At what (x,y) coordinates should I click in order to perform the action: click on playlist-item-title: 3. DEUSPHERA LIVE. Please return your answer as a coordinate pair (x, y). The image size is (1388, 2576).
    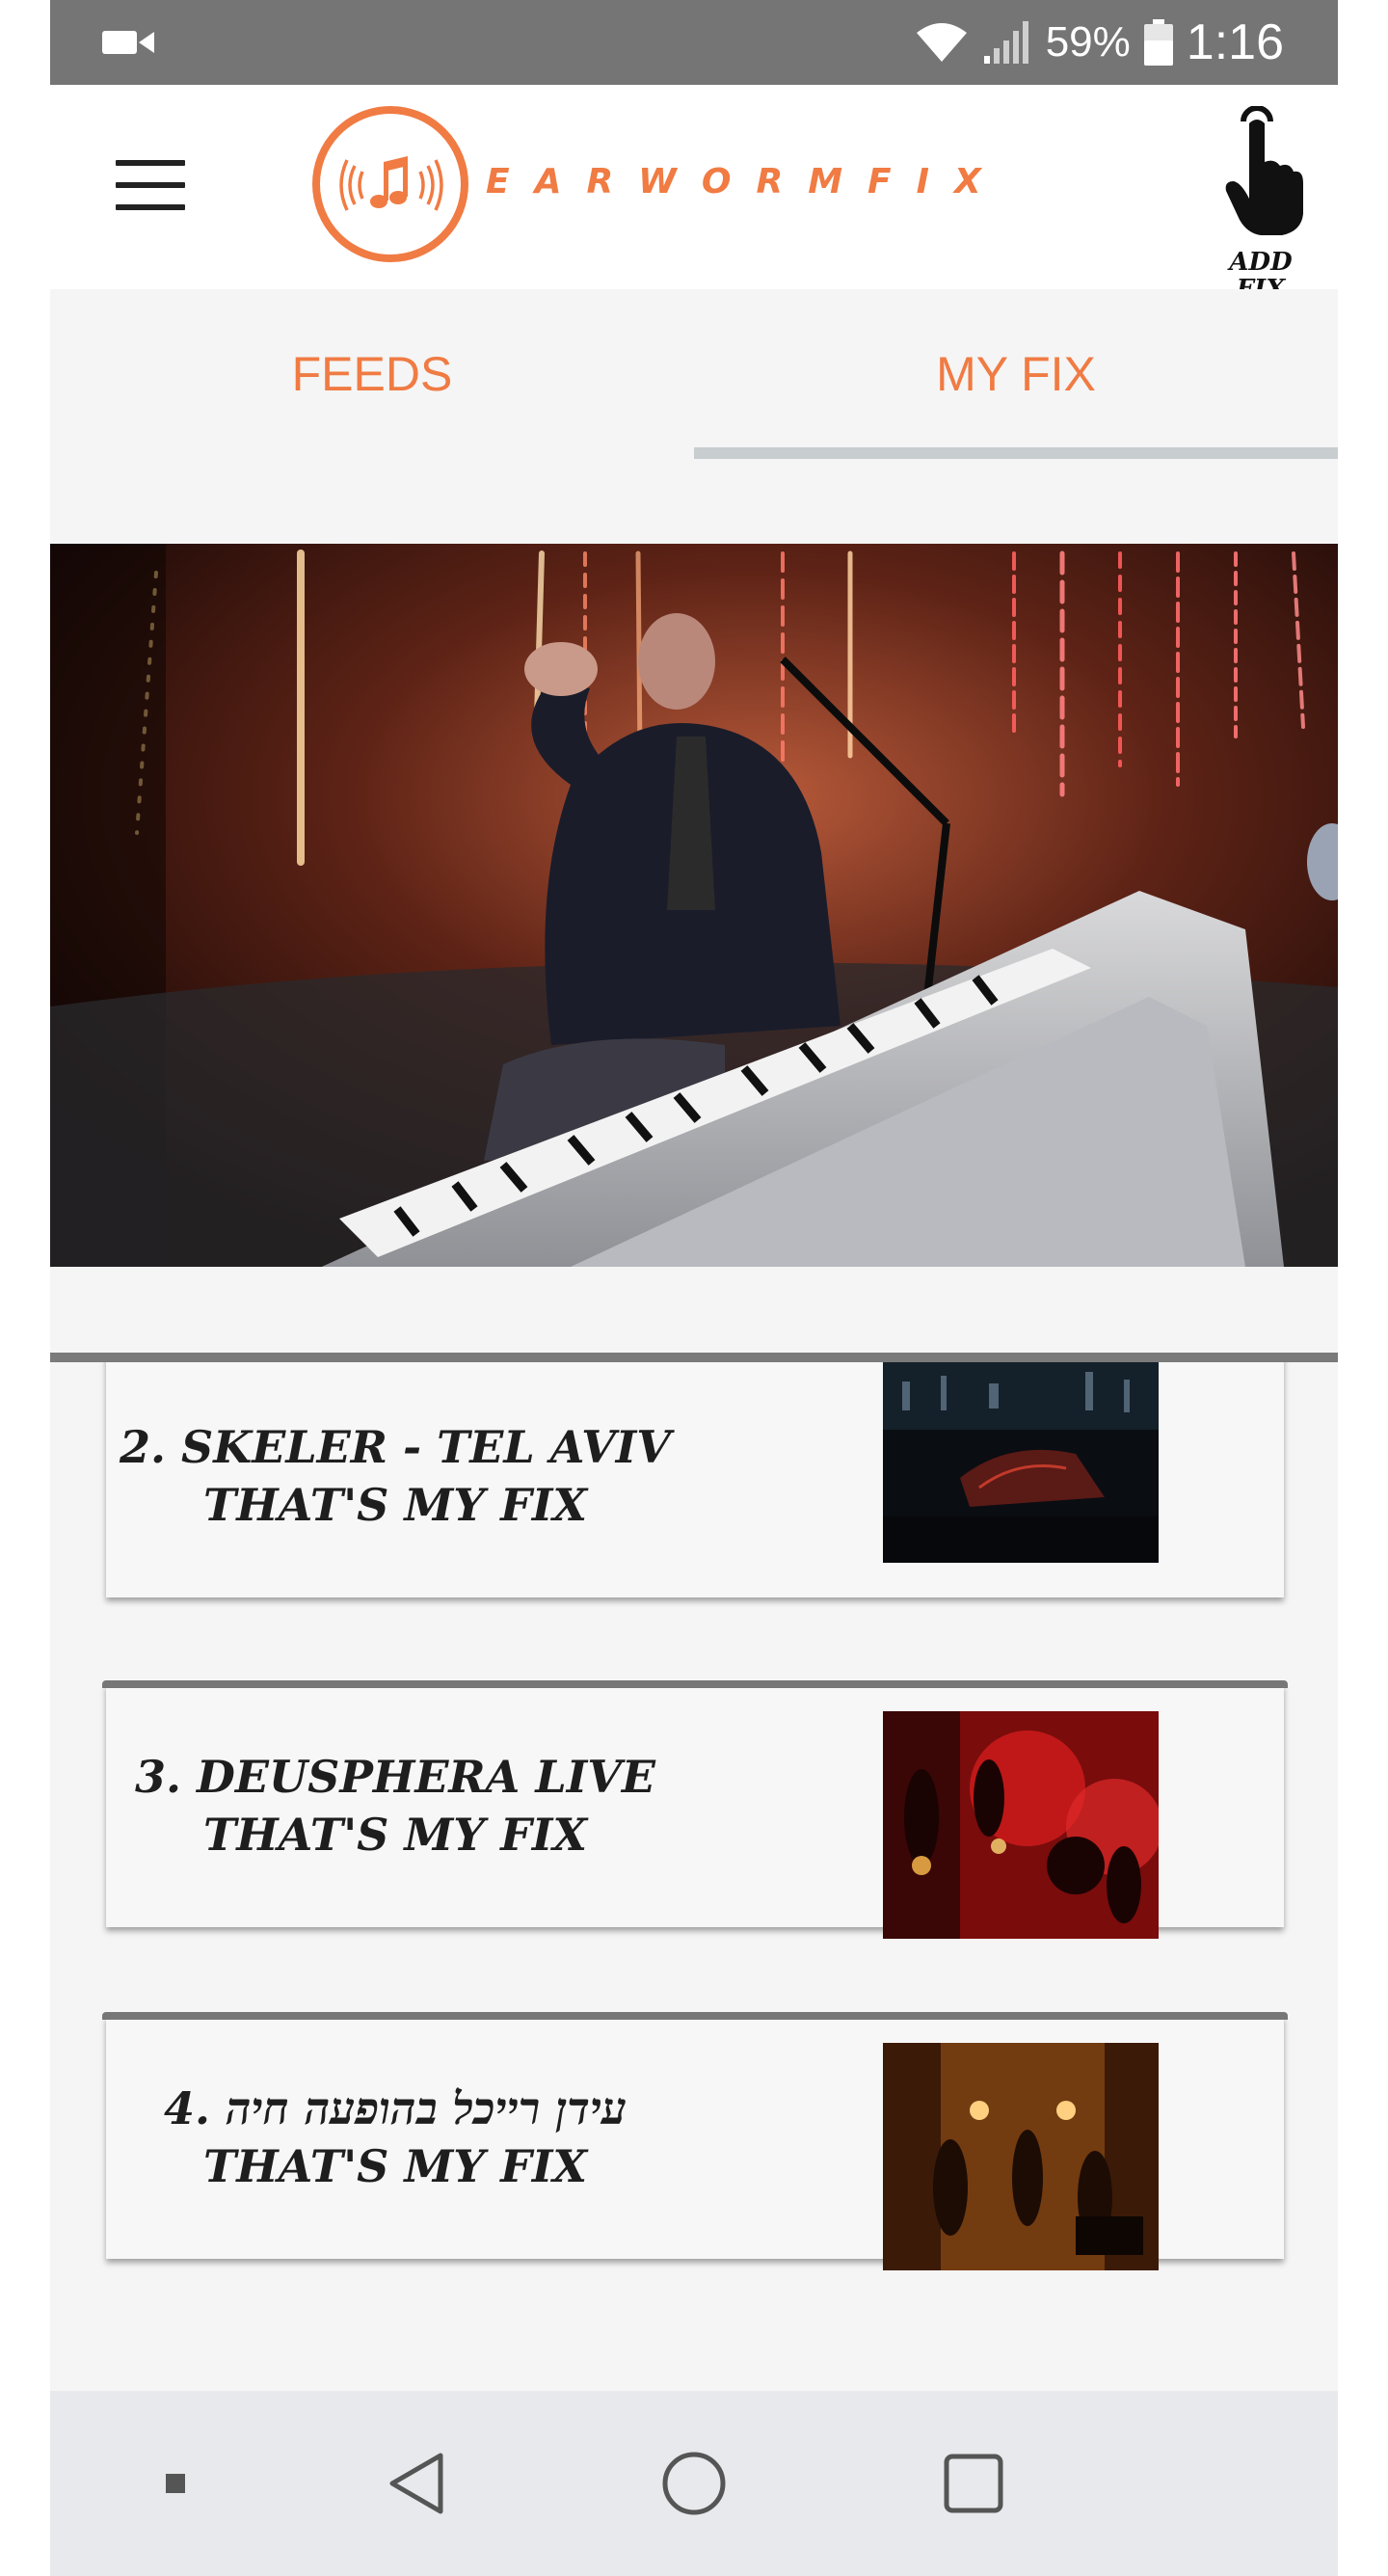
    Looking at the image, I should click on (395, 1777).